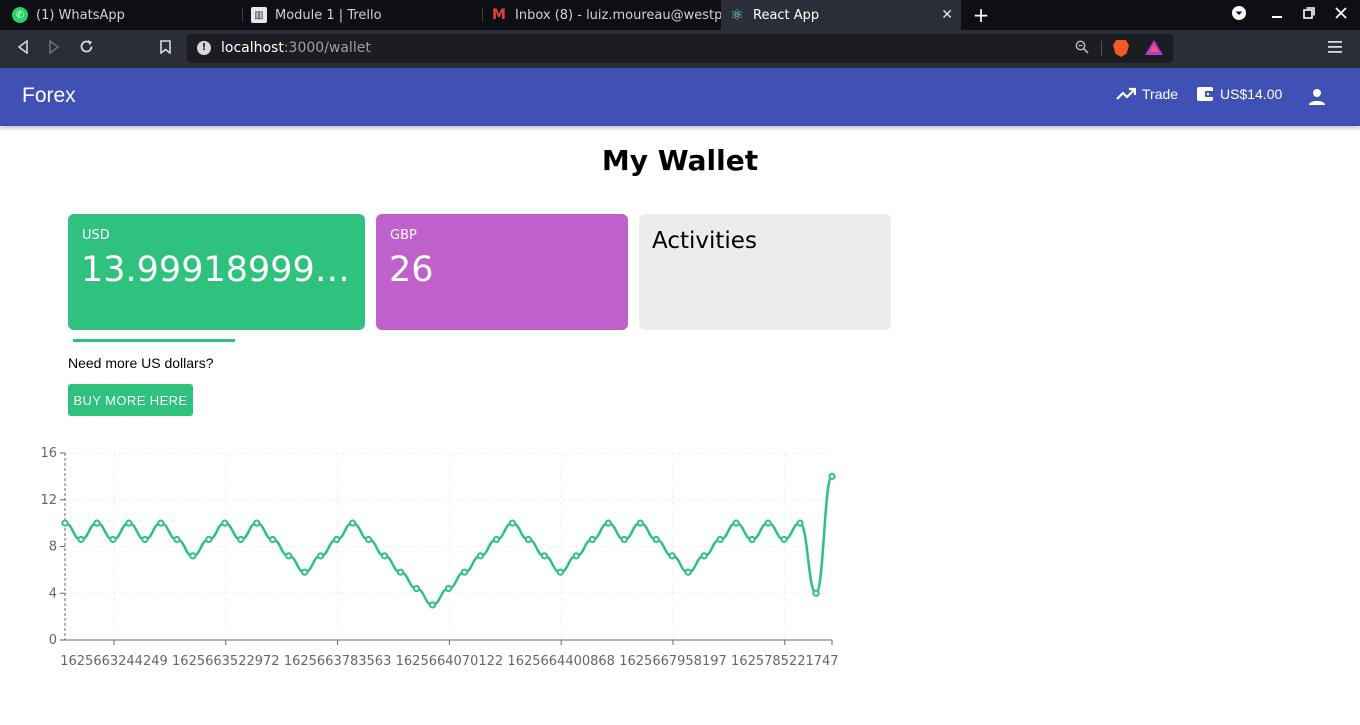 The height and width of the screenshot is (725, 1360). Describe the element at coordinates (1251, 94) in the screenshot. I see `wallet-balance: US$14.00` at that location.